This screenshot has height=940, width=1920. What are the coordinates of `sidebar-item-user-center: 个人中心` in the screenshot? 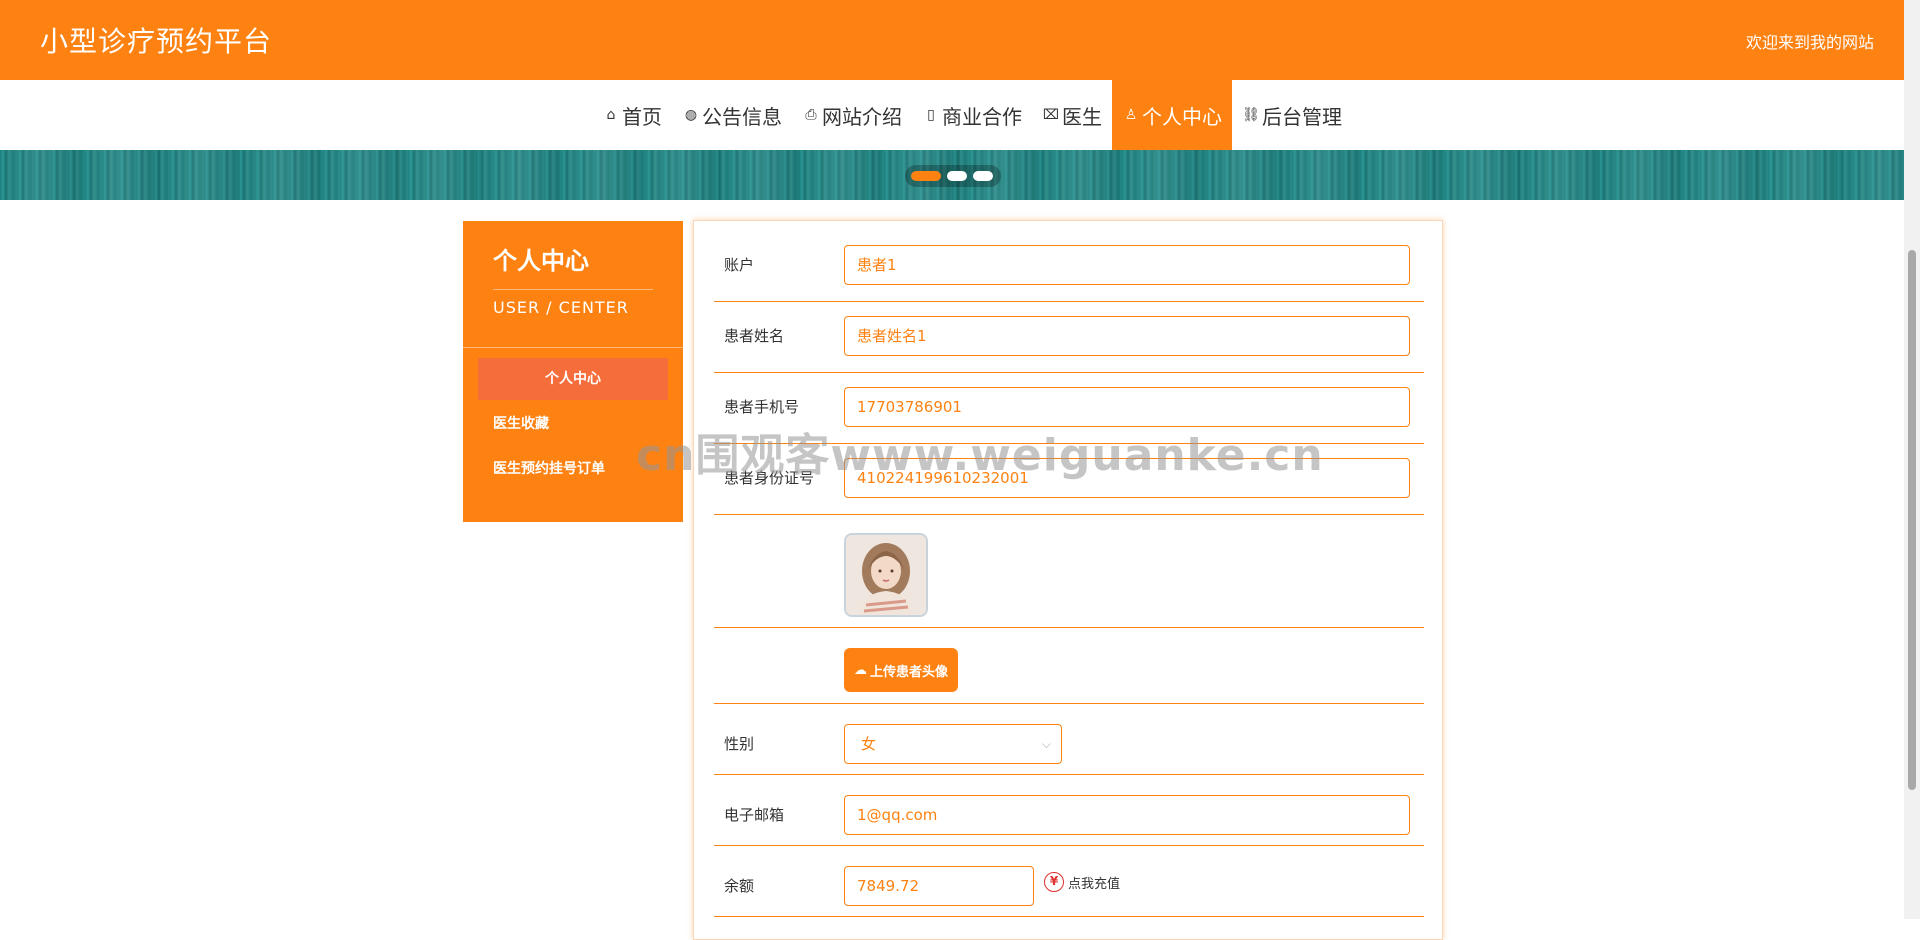 It's located at (573, 379).